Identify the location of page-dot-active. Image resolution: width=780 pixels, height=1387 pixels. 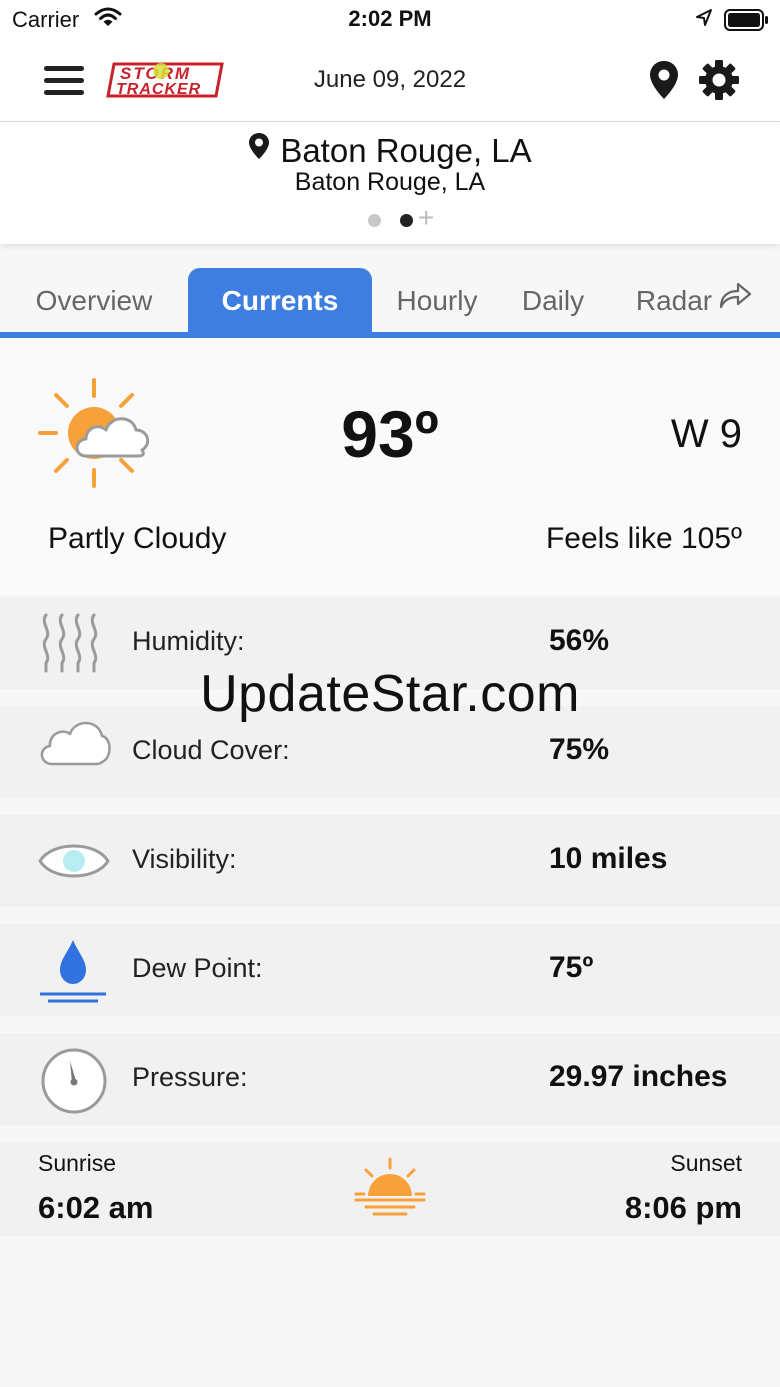
(406, 220).